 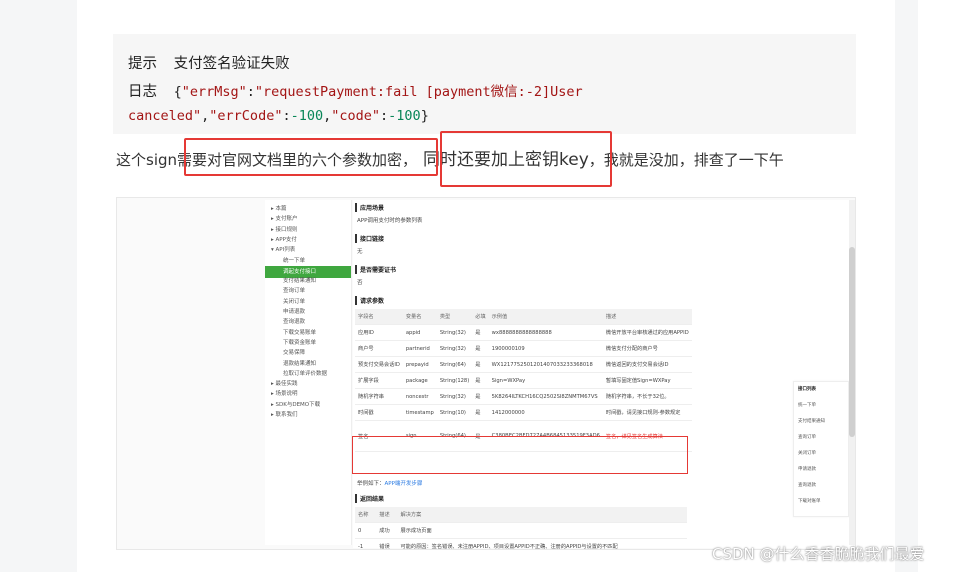 I want to click on table-cell: String(128), so click(x=454, y=380).